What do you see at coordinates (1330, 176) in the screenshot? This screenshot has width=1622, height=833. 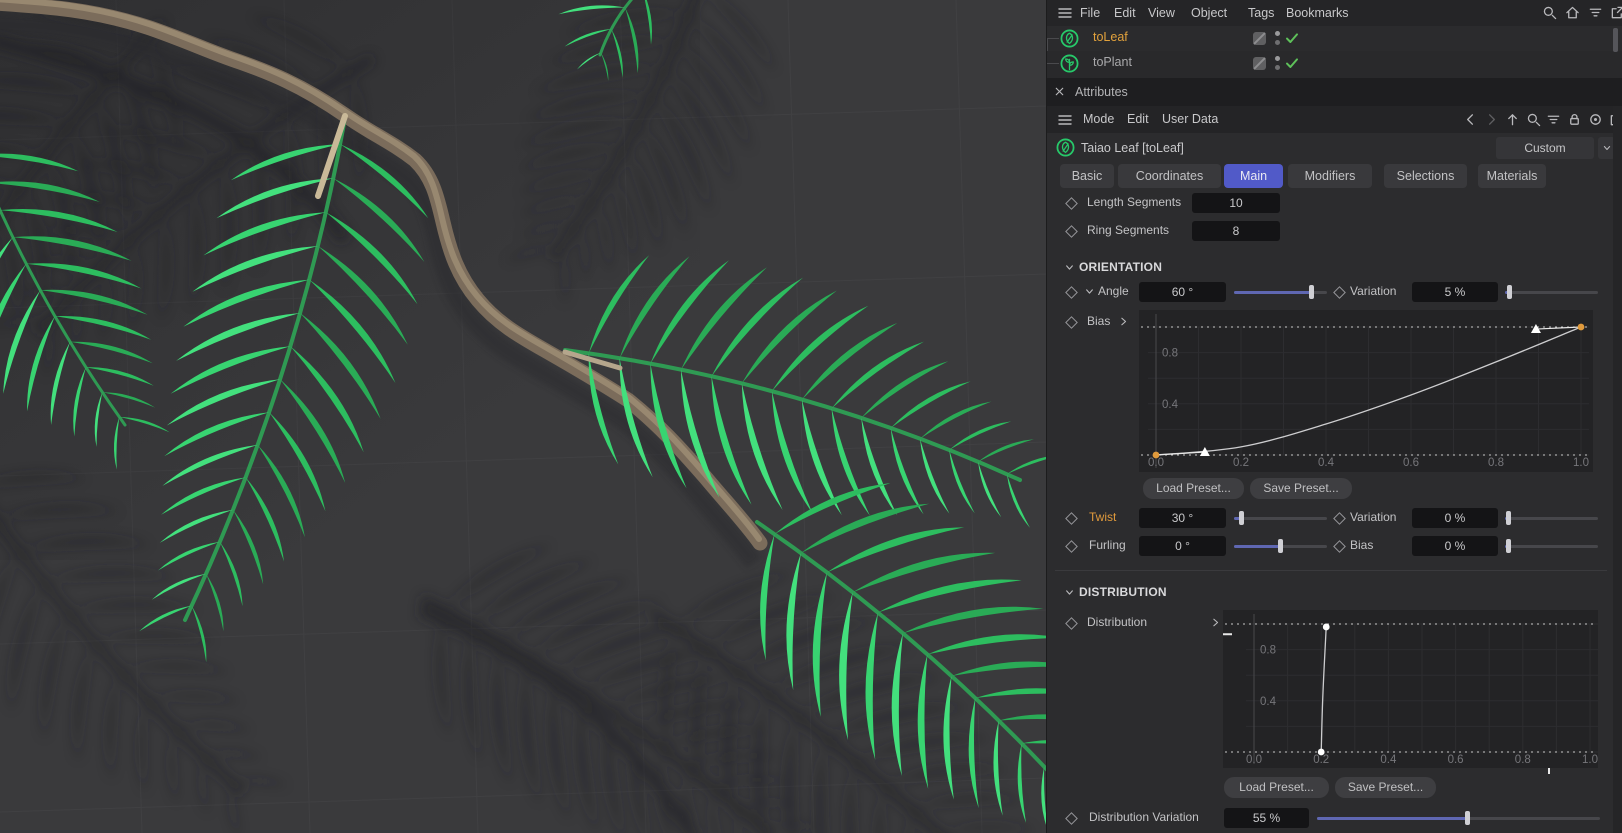 I see `tab-modifiers: Modifiers` at bounding box center [1330, 176].